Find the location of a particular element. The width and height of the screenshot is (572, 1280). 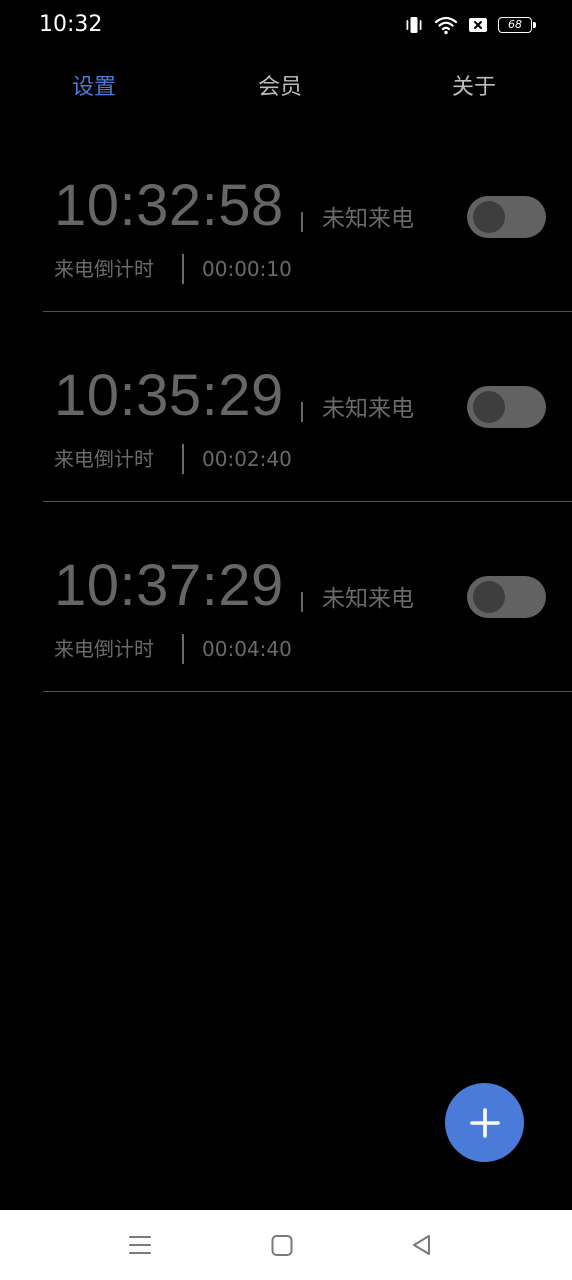

vibrate-icon is located at coordinates (414, 25).